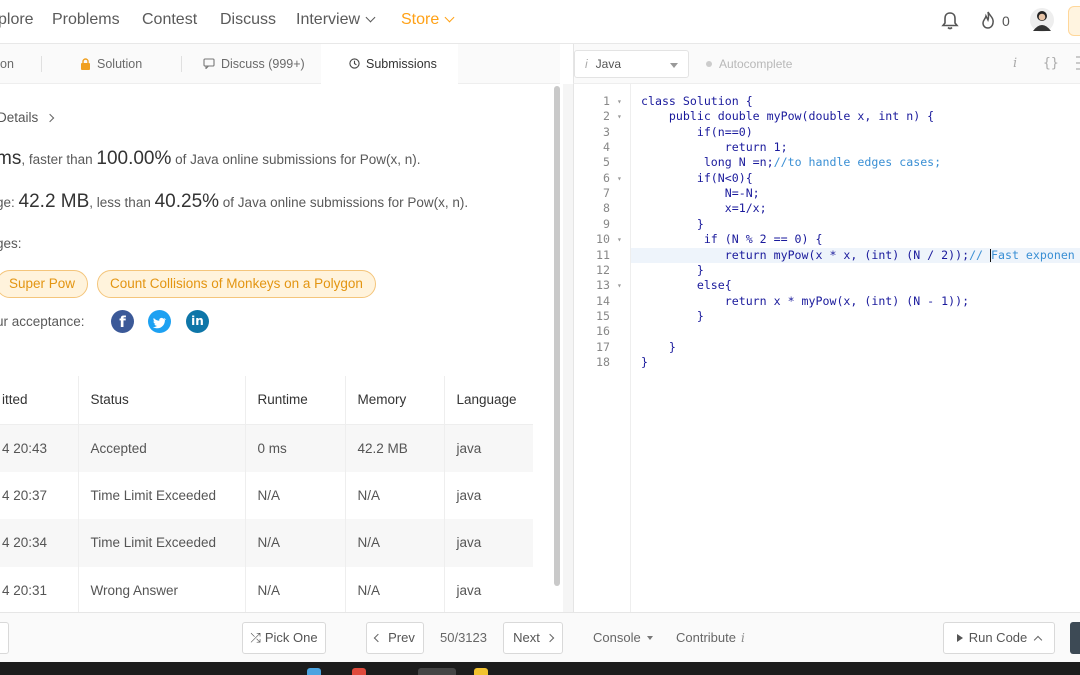 The height and width of the screenshot is (675, 1080). Describe the element at coordinates (294, 400) in the screenshot. I see `col-runtime: Runtime` at that location.